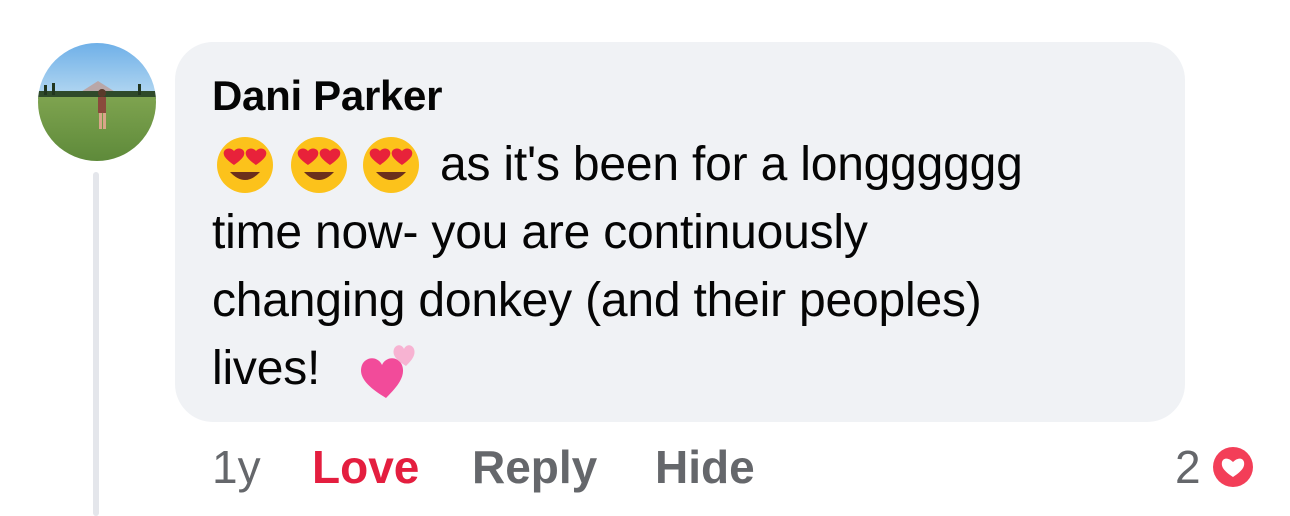 The image size is (1290, 516). Describe the element at coordinates (236, 467) in the screenshot. I see `comment-timestamp: 1y` at that location.